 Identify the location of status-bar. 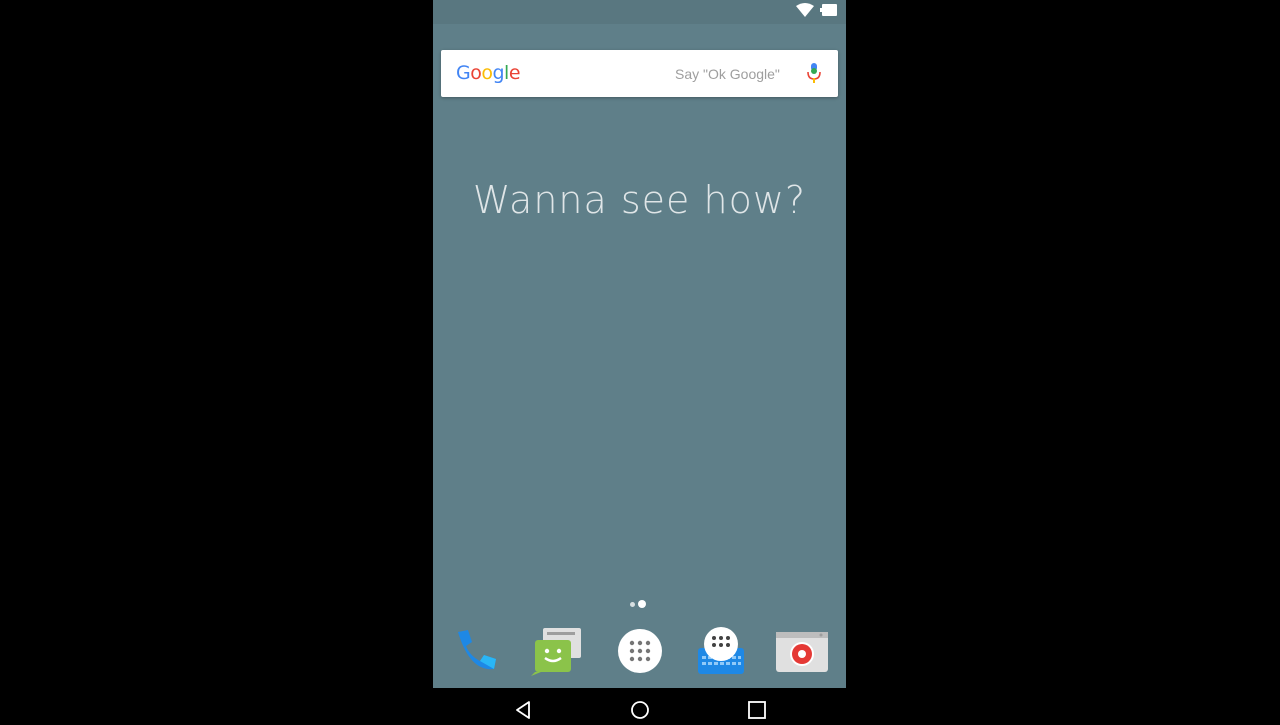
(639, 12).